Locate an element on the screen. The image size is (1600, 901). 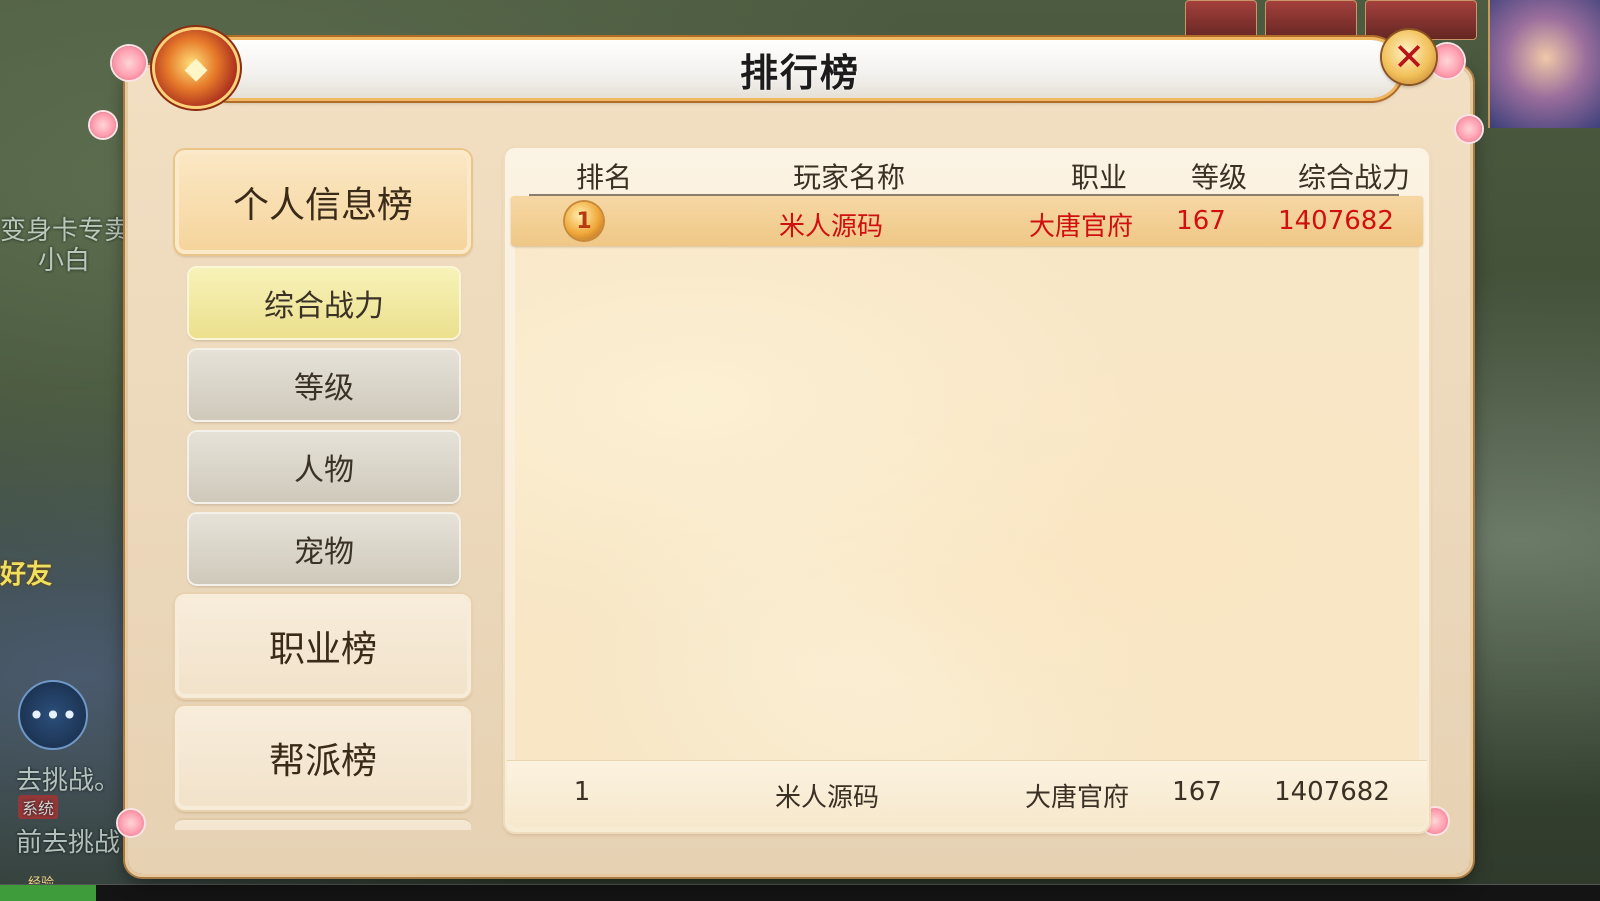
sub-tab-level: 等级 is located at coordinates (324, 385).